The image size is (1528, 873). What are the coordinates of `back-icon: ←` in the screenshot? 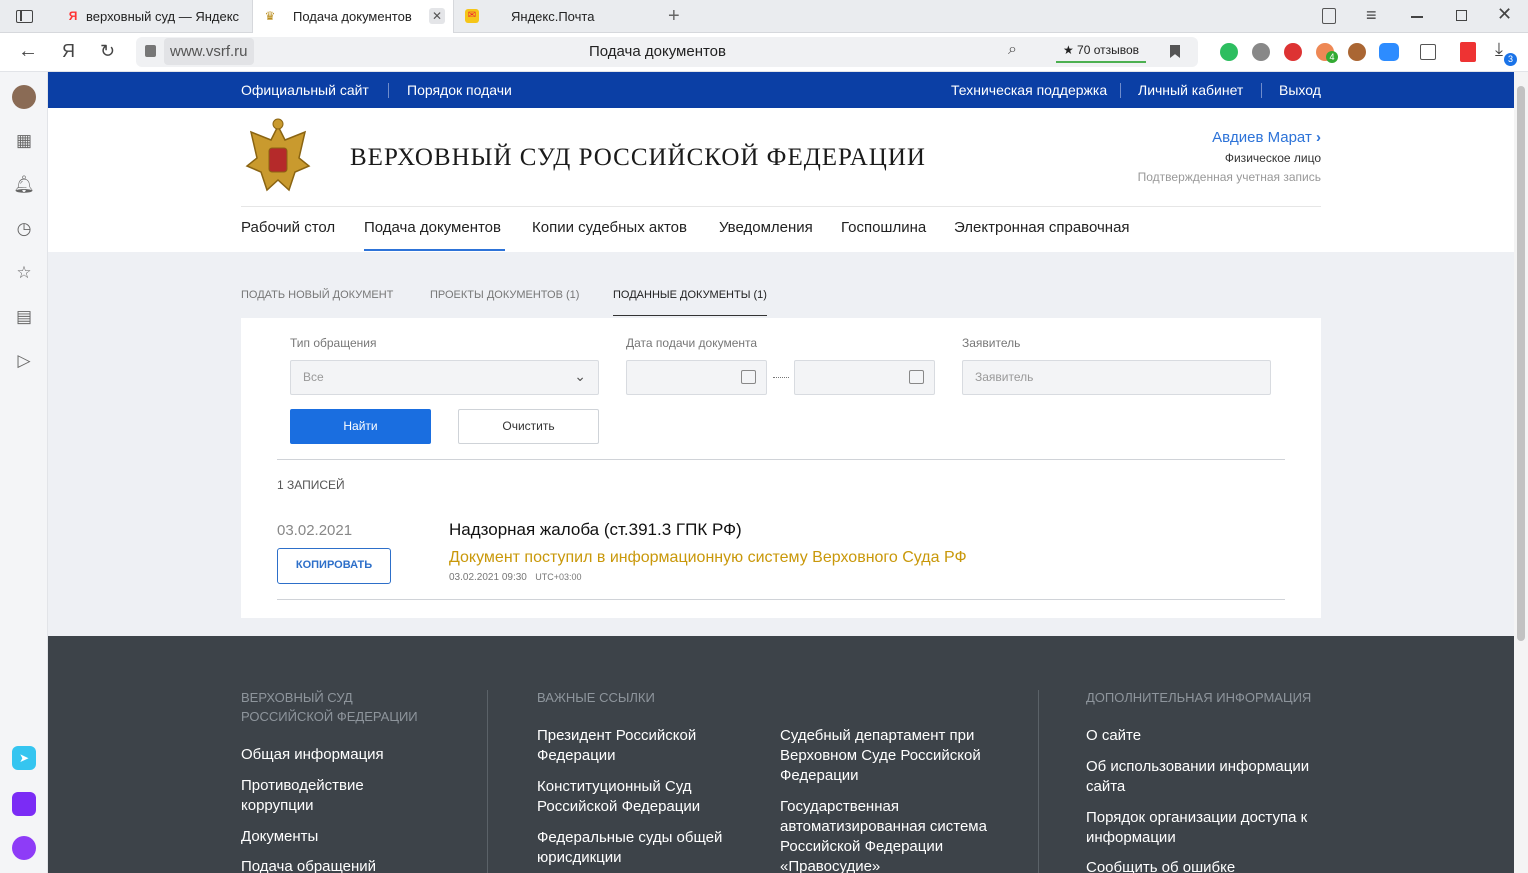 It's located at (28, 51).